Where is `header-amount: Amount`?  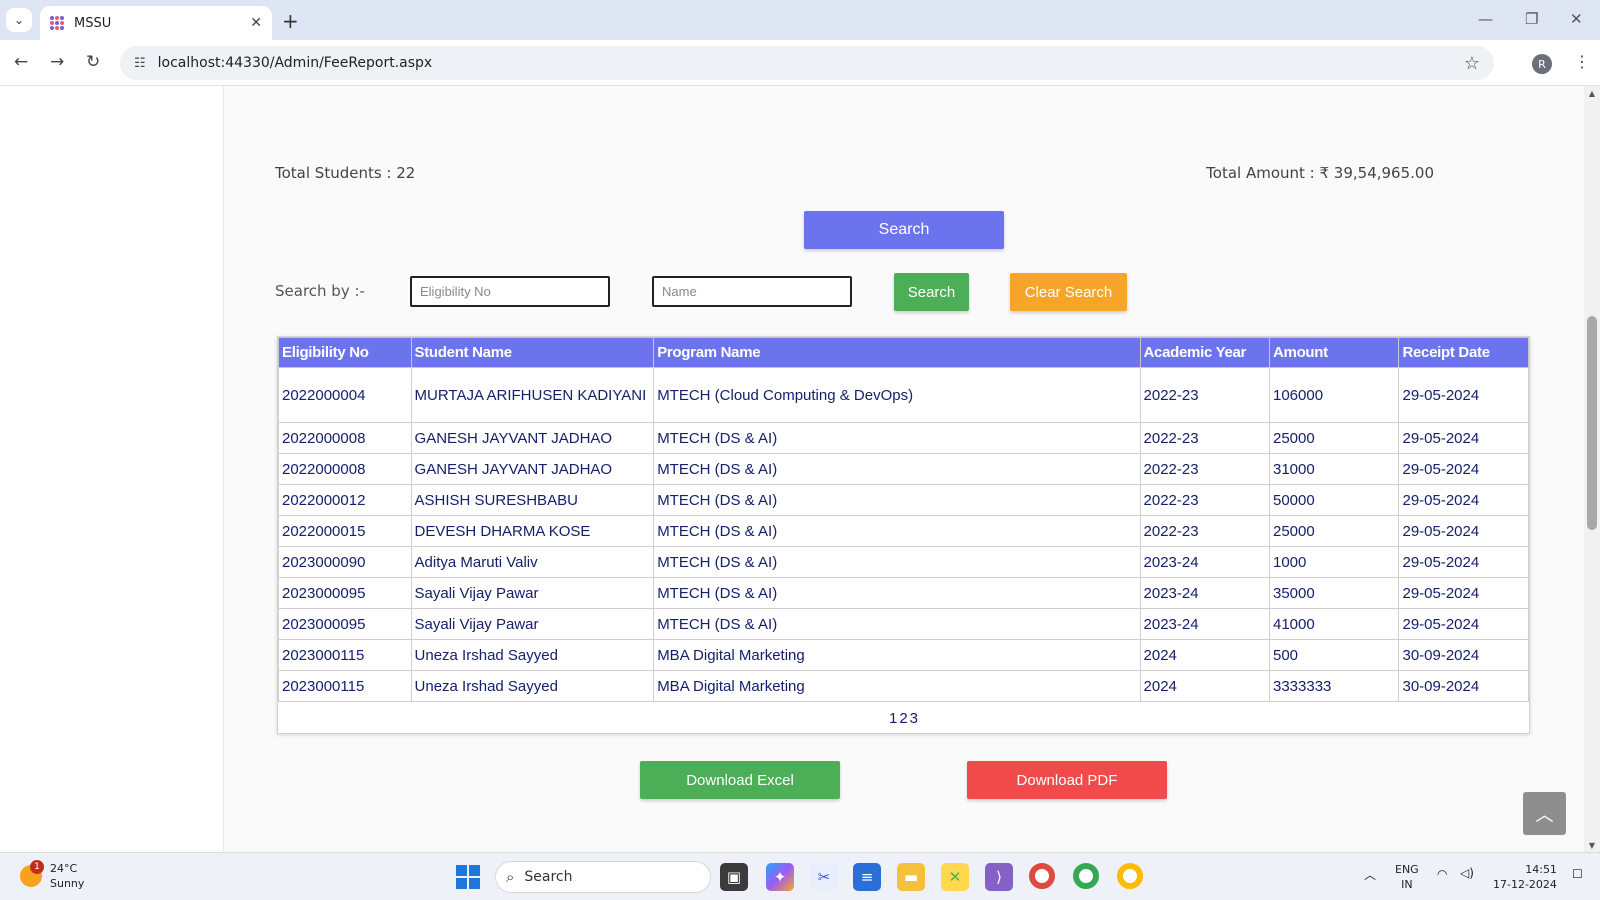 header-amount: Amount is located at coordinates (1334, 352).